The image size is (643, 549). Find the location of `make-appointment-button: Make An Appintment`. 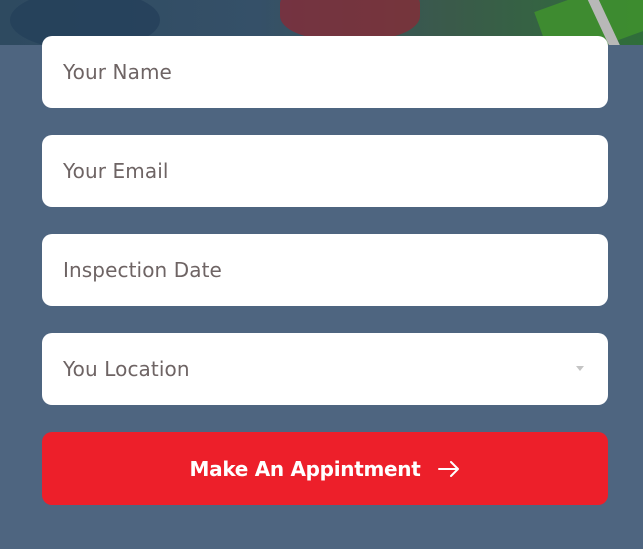

make-appointment-button: Make An Appintment is located at coordinates (325, 468).